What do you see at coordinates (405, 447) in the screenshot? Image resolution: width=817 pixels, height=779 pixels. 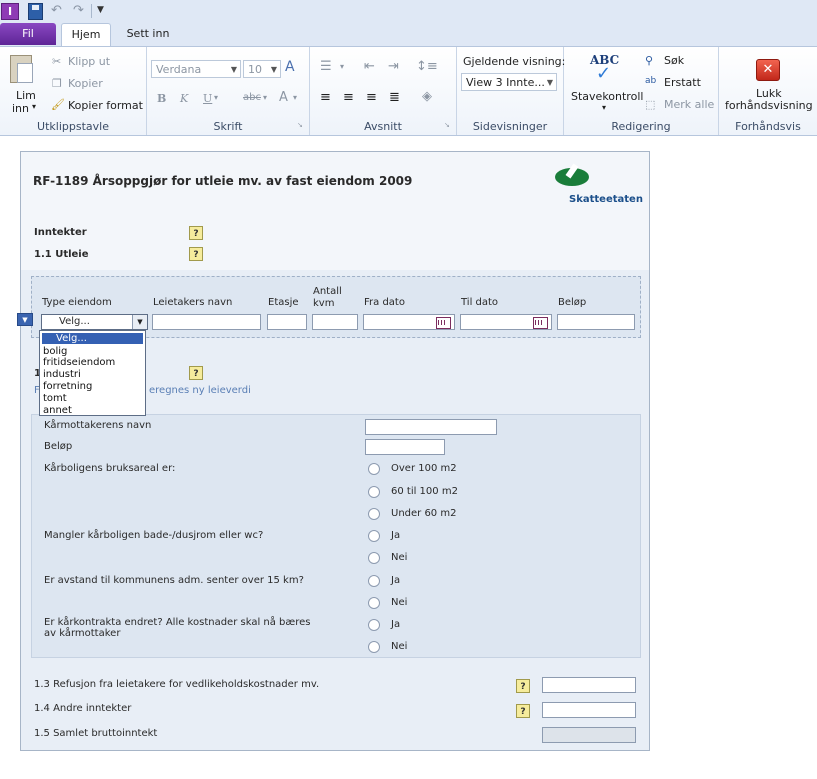 I see `kaar-amount-input` at bounding box center [405, 447].